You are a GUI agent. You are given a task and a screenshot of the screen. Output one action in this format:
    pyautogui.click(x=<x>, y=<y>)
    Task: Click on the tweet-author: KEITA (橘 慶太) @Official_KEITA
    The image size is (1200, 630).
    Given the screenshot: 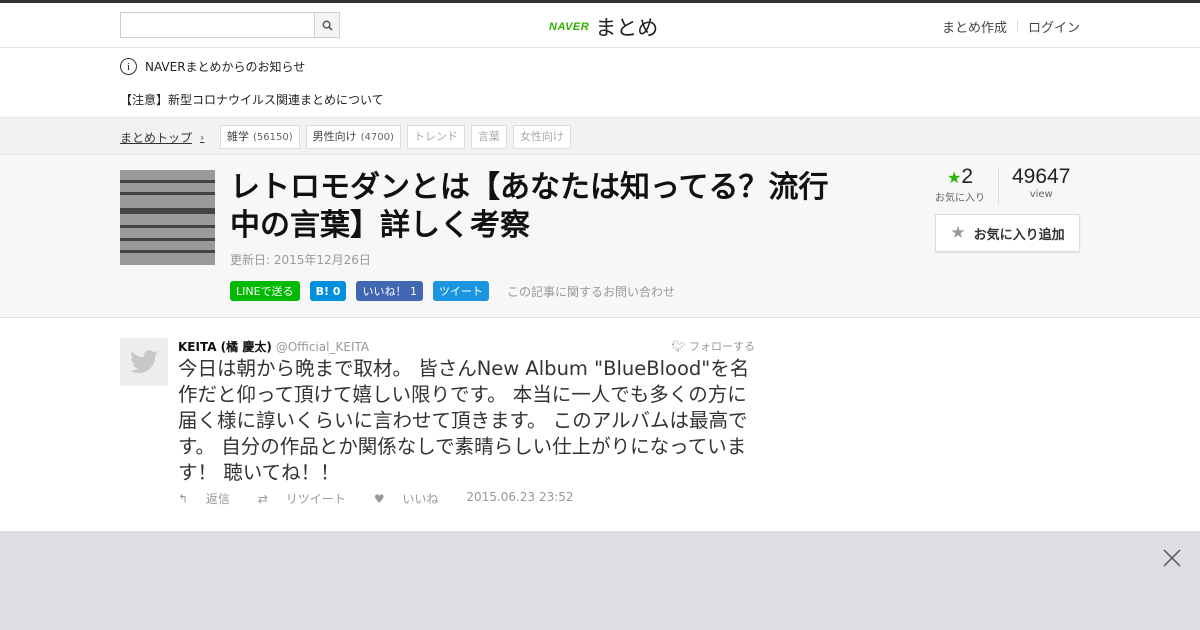 What is the action you would take?
    pyautogui.click(x=273, y=346)
    